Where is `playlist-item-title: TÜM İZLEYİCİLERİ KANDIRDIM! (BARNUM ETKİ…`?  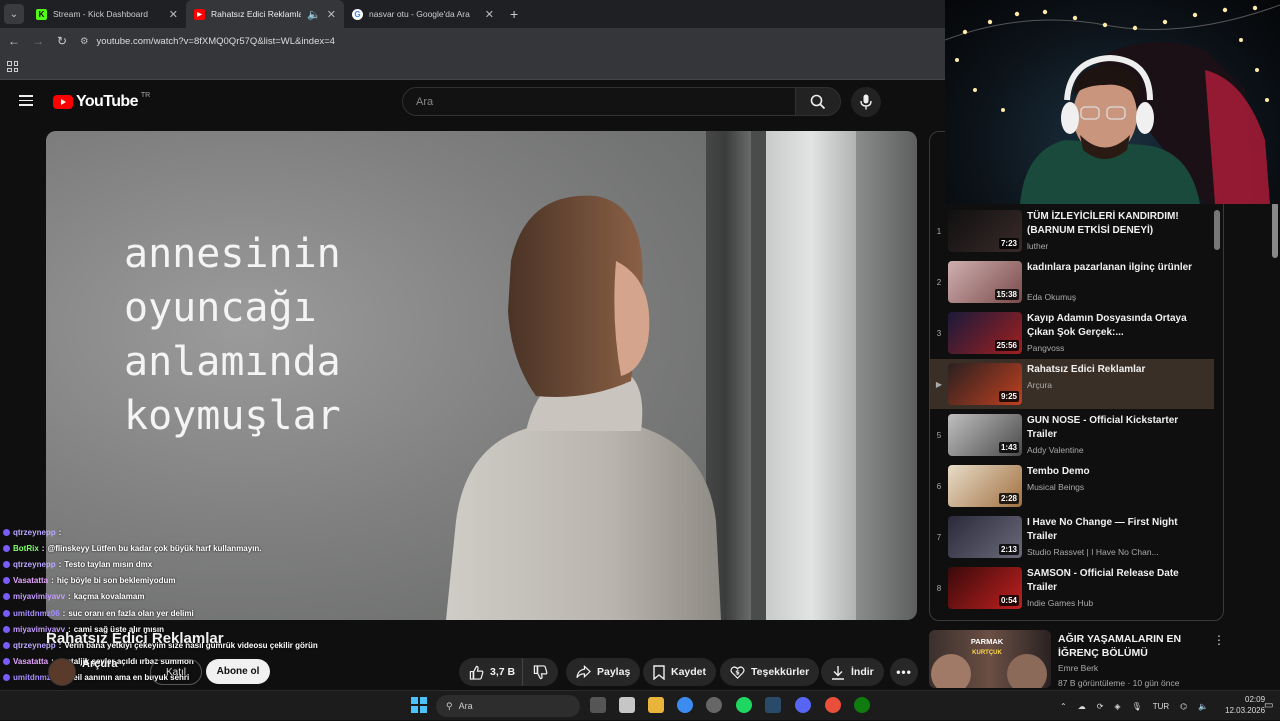 playlist-item-title: TÜM İZLEYİCİLERİ KANDIRDIM! (BARNUM ETKİ… is located at coordinates (1114, 224).